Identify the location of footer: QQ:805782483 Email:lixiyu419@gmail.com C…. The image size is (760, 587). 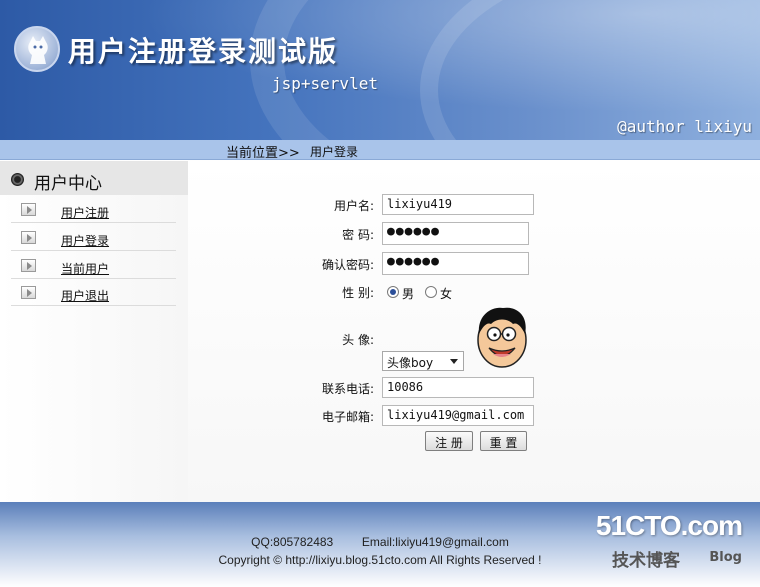
(380, 544).